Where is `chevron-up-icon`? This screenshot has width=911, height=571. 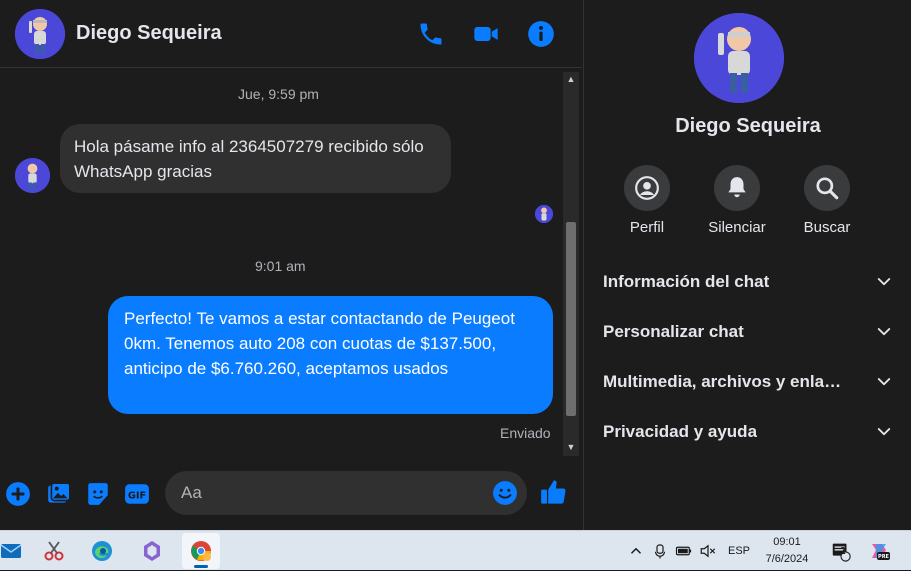 chevron-up-icon is located at coordinates (636, 551).